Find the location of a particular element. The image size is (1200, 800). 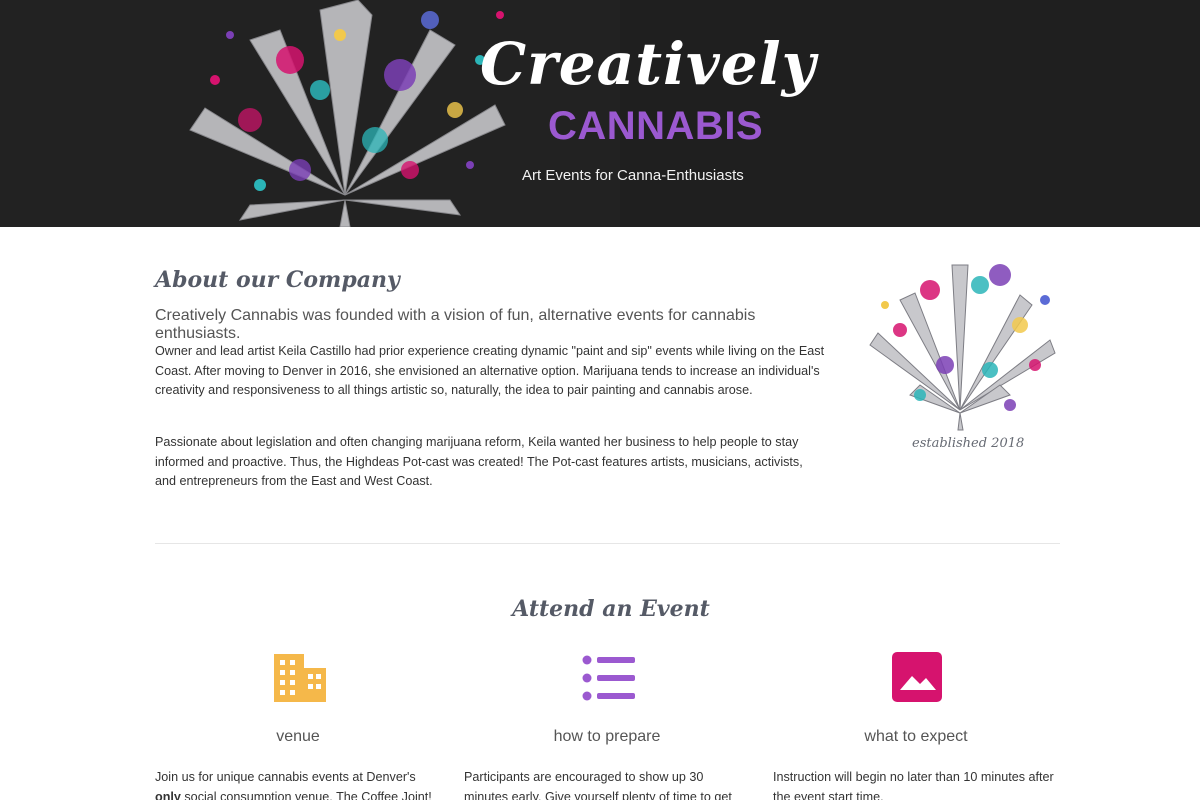

section-divider is located at coordinates (607, 543).